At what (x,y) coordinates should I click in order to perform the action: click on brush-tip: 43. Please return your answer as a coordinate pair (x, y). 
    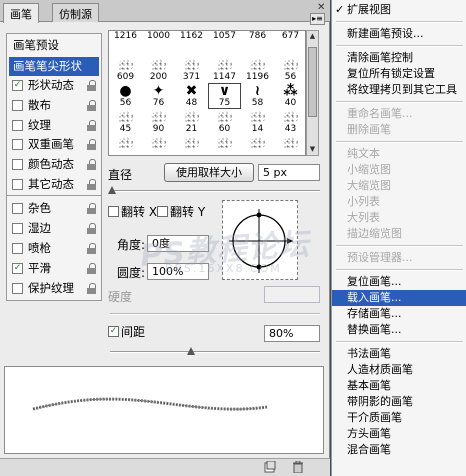
    Looking at the image, I should click on (289, 122).